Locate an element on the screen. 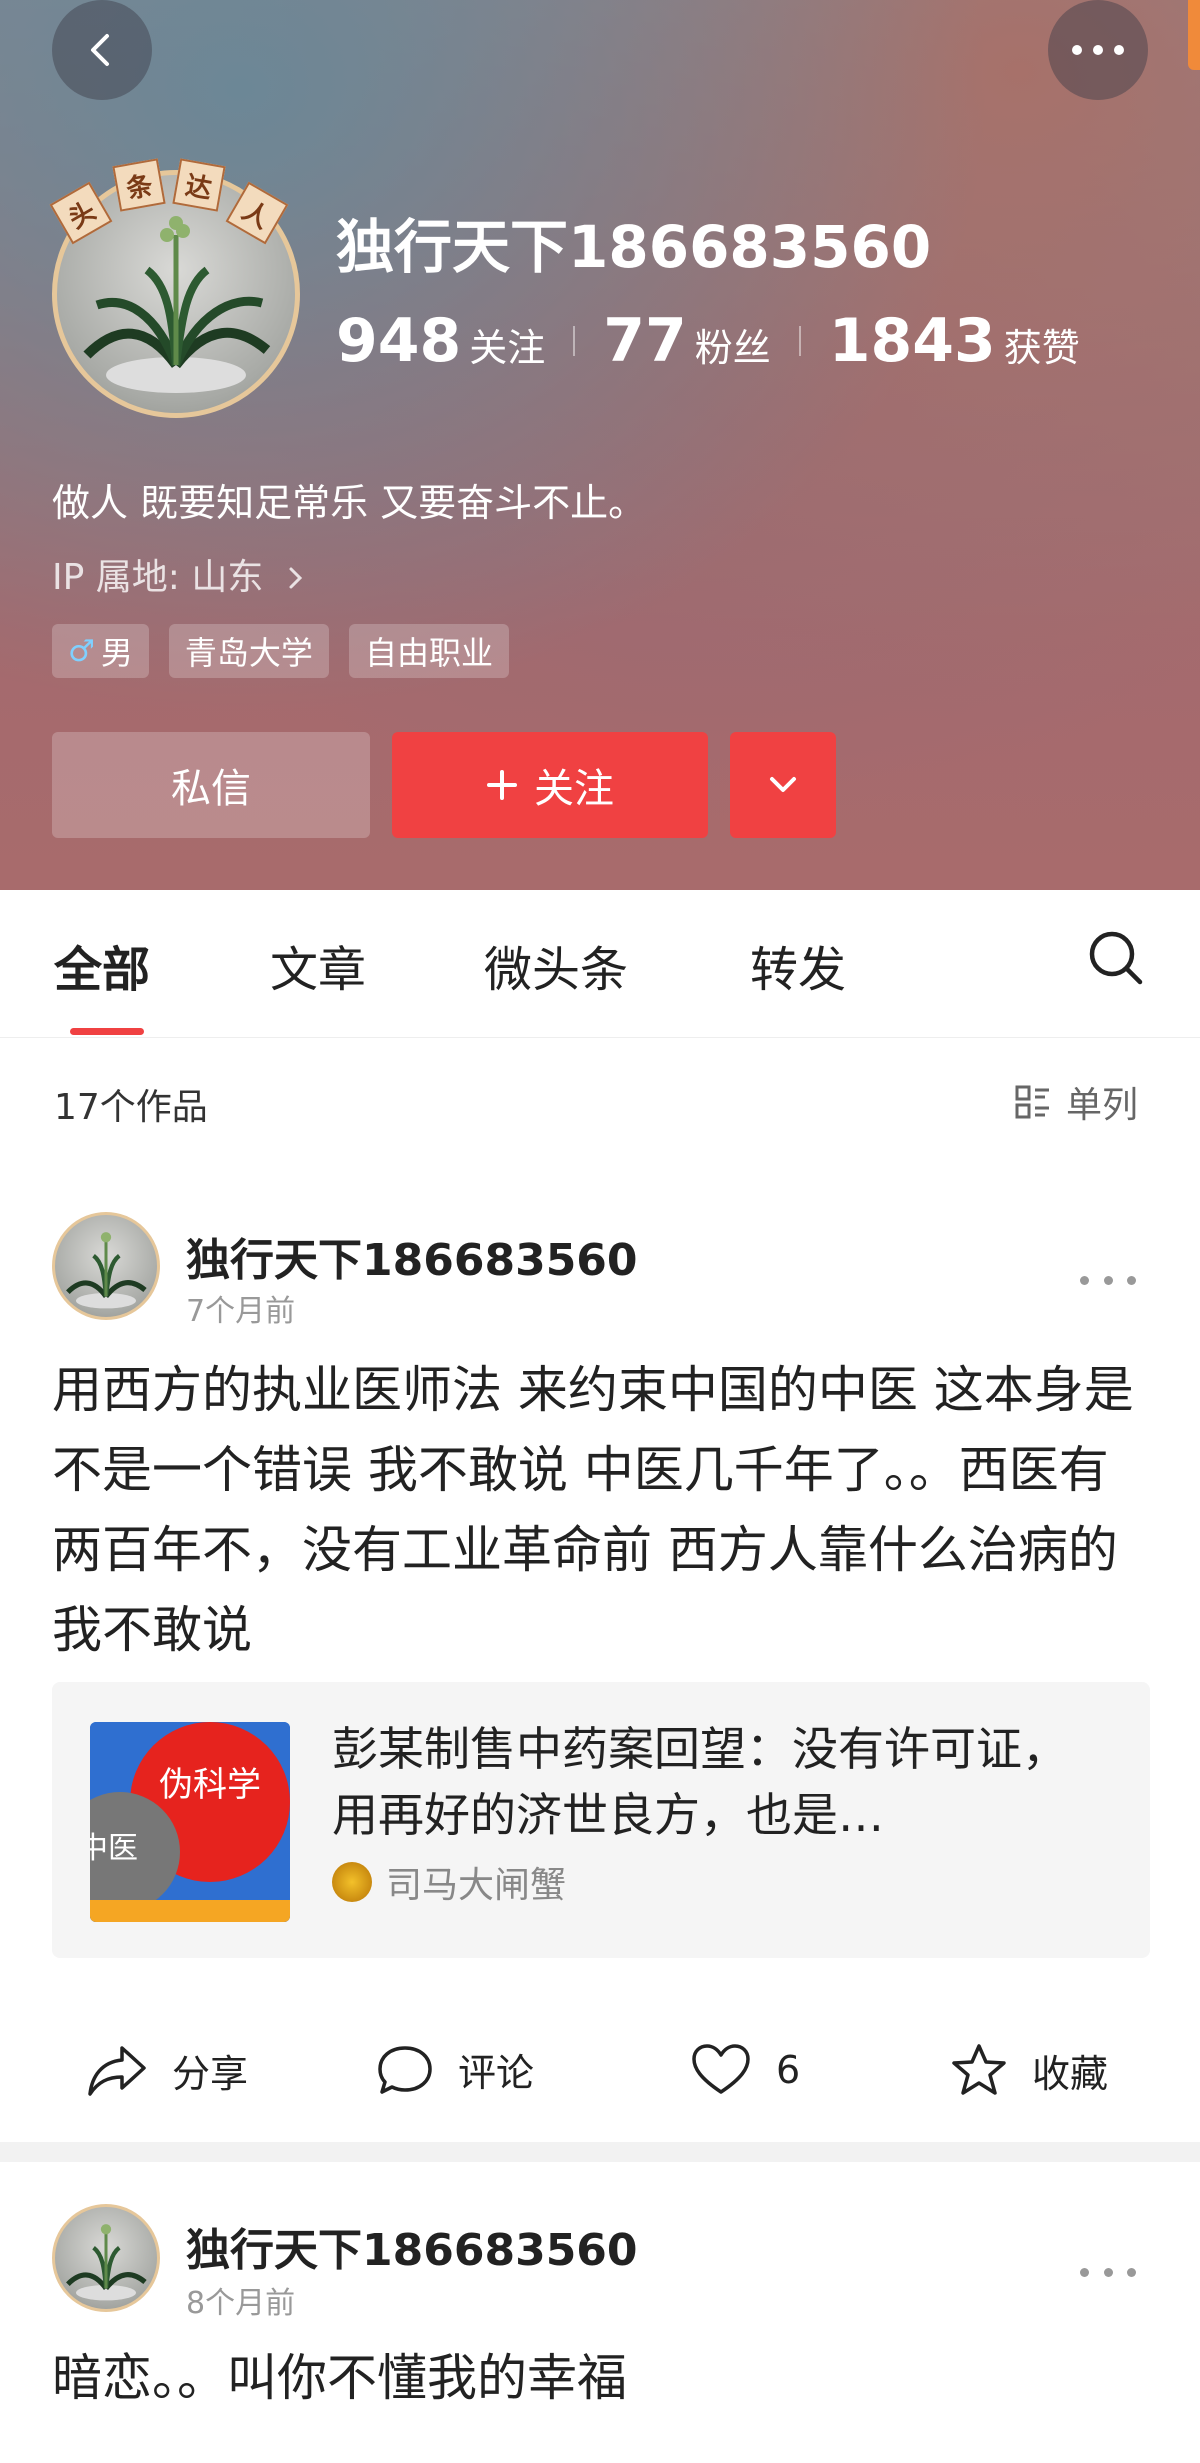 The width and height of the screenshot is (1200, 2463). active-tab-indicator is located at coordinates (107, 1031).